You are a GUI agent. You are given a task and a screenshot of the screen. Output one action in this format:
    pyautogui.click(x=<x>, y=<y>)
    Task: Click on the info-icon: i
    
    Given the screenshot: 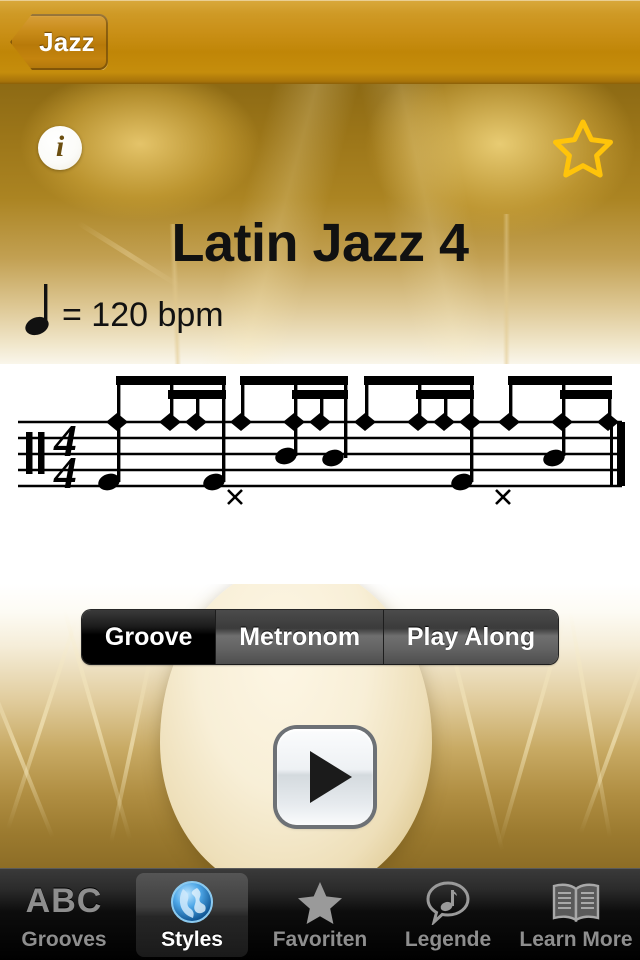 What is the action you would take?
    pyautogui.click(x=60, y=148)
    